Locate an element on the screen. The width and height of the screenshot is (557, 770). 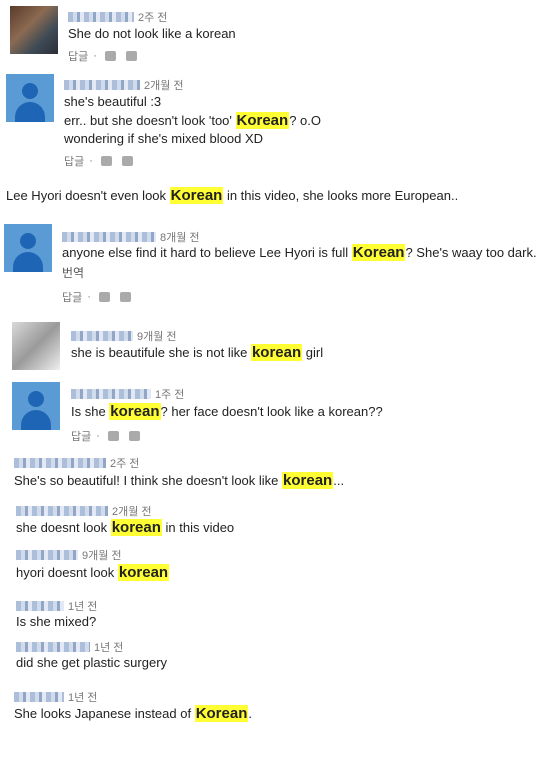
comment-text: hyori doesnt look korean is located at coordinates (93, 572).